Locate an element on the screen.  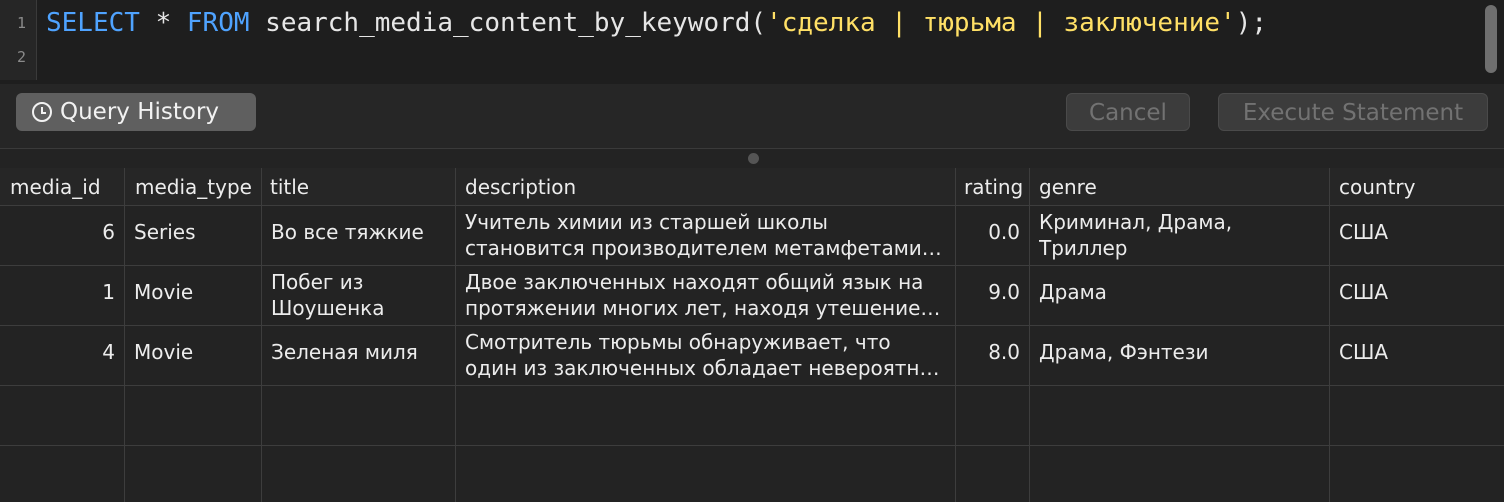
cell-title: Во все тяжкие is located at coordinates (359, 236).